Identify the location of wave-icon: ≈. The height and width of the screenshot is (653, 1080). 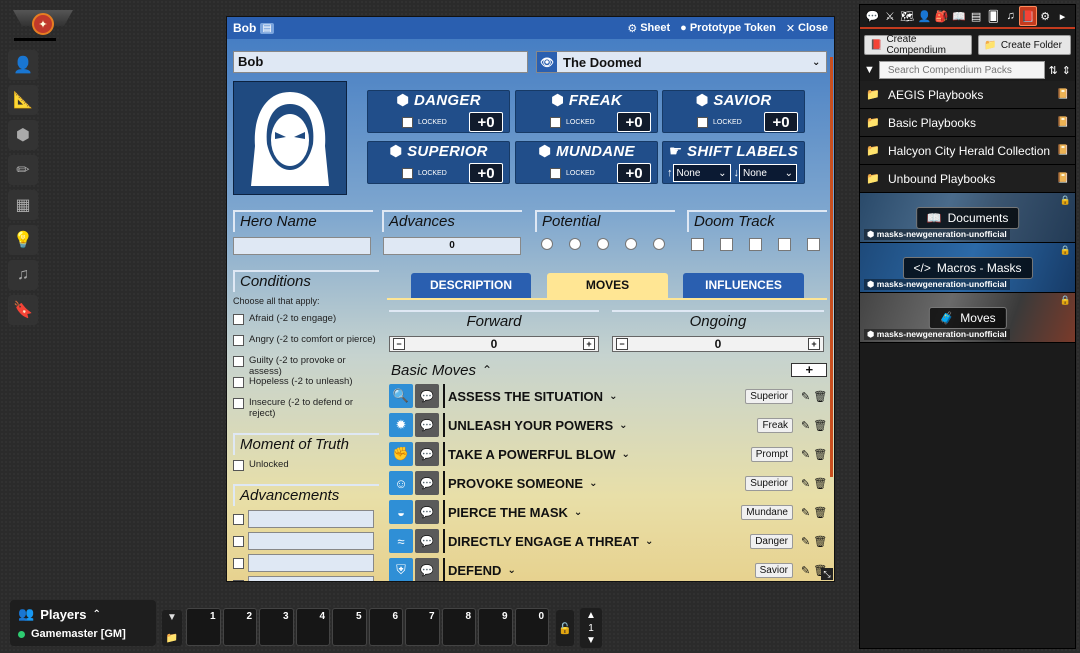
(401, 541).